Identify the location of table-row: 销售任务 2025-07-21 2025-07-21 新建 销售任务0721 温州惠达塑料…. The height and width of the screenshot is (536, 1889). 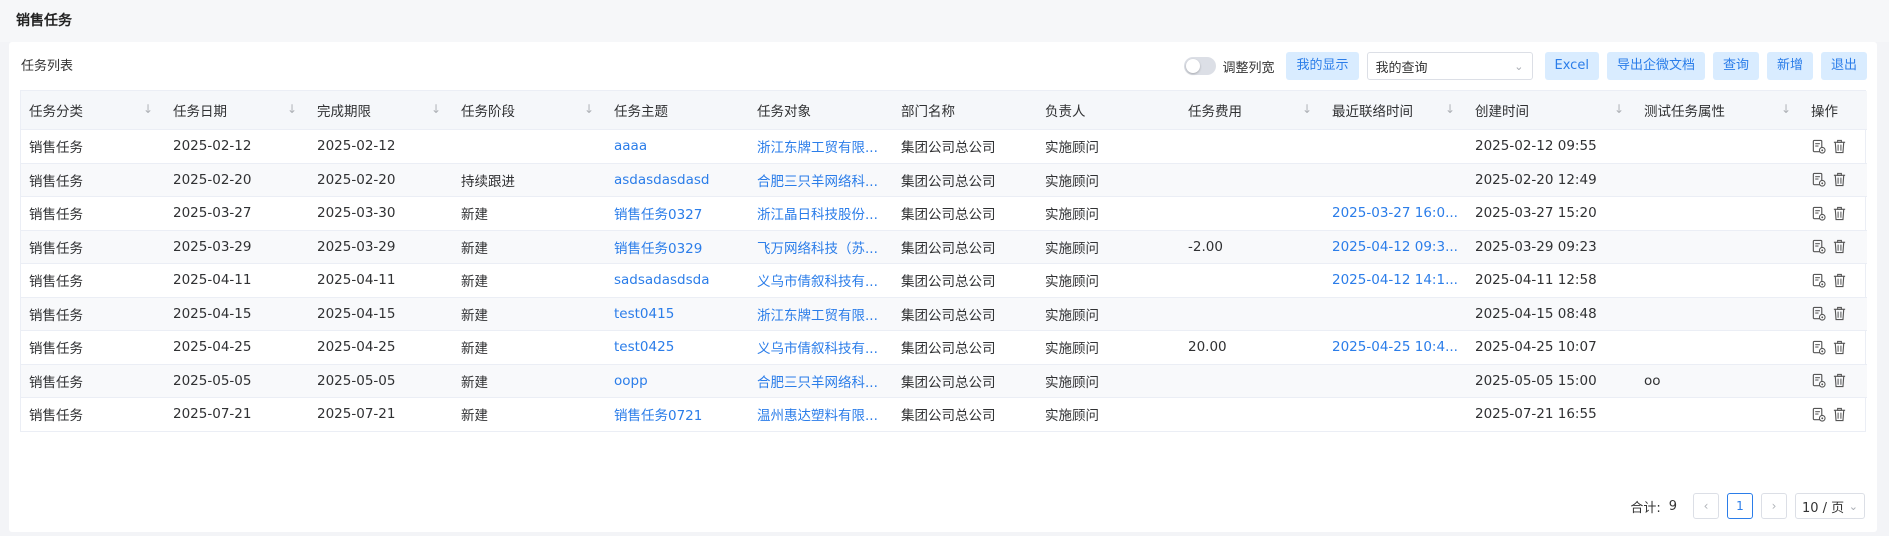
(944, 414).